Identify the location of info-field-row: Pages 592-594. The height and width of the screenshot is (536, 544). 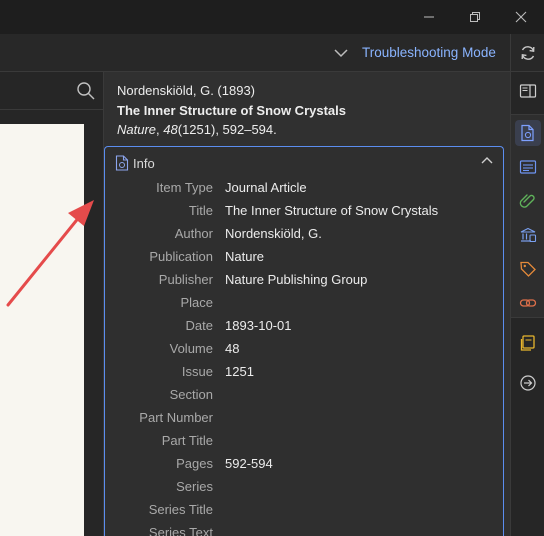
(305, 464).